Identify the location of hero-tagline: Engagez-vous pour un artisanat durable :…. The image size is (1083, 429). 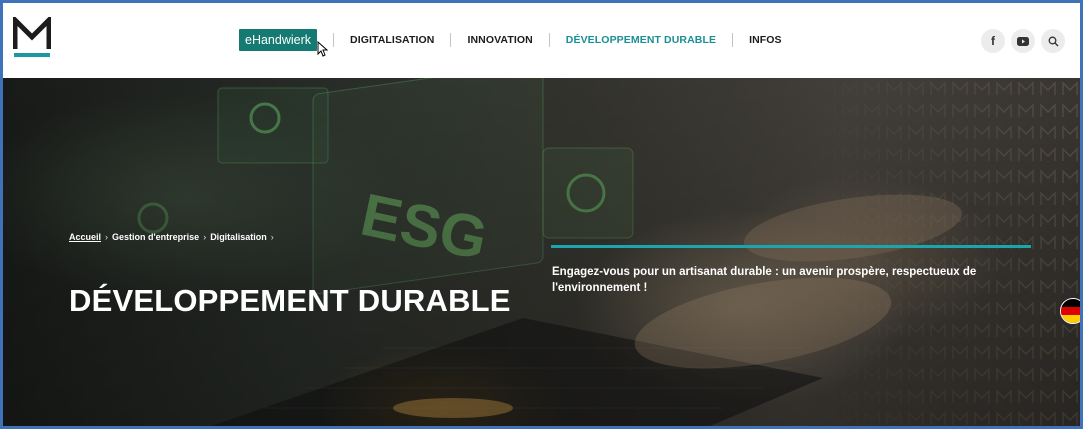
(764, 280).